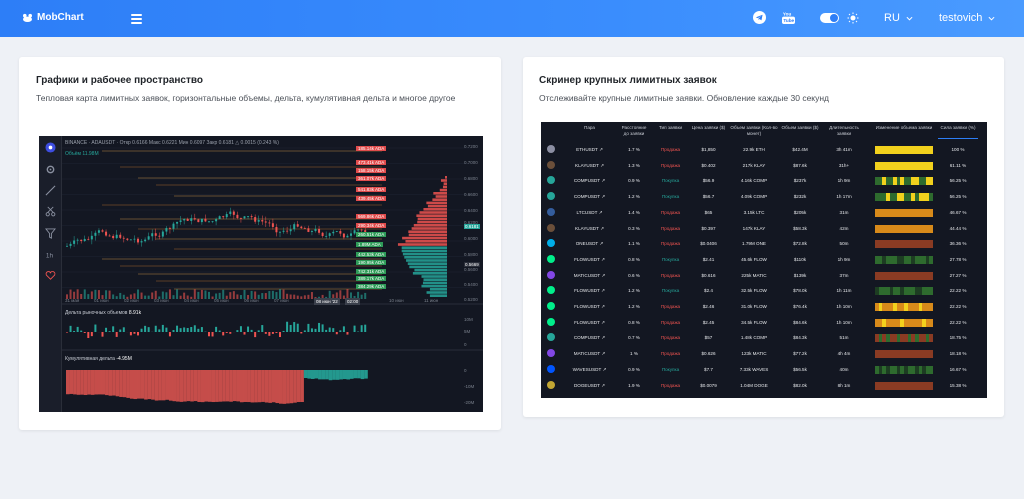  I want to click on price-level-tag: 190.95k ADA, so click(371, 262).